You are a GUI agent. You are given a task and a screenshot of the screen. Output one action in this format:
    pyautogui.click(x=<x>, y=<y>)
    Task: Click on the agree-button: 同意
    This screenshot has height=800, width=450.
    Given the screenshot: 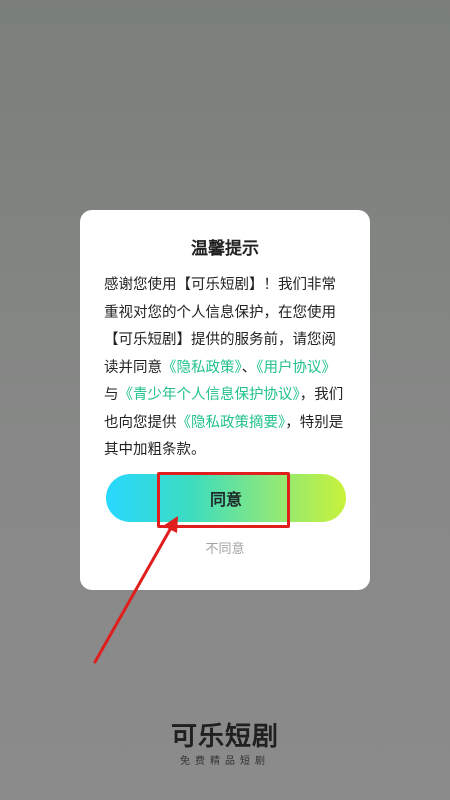 What is the action you would take?
    pyautogui.click(x=226, y=498)
    